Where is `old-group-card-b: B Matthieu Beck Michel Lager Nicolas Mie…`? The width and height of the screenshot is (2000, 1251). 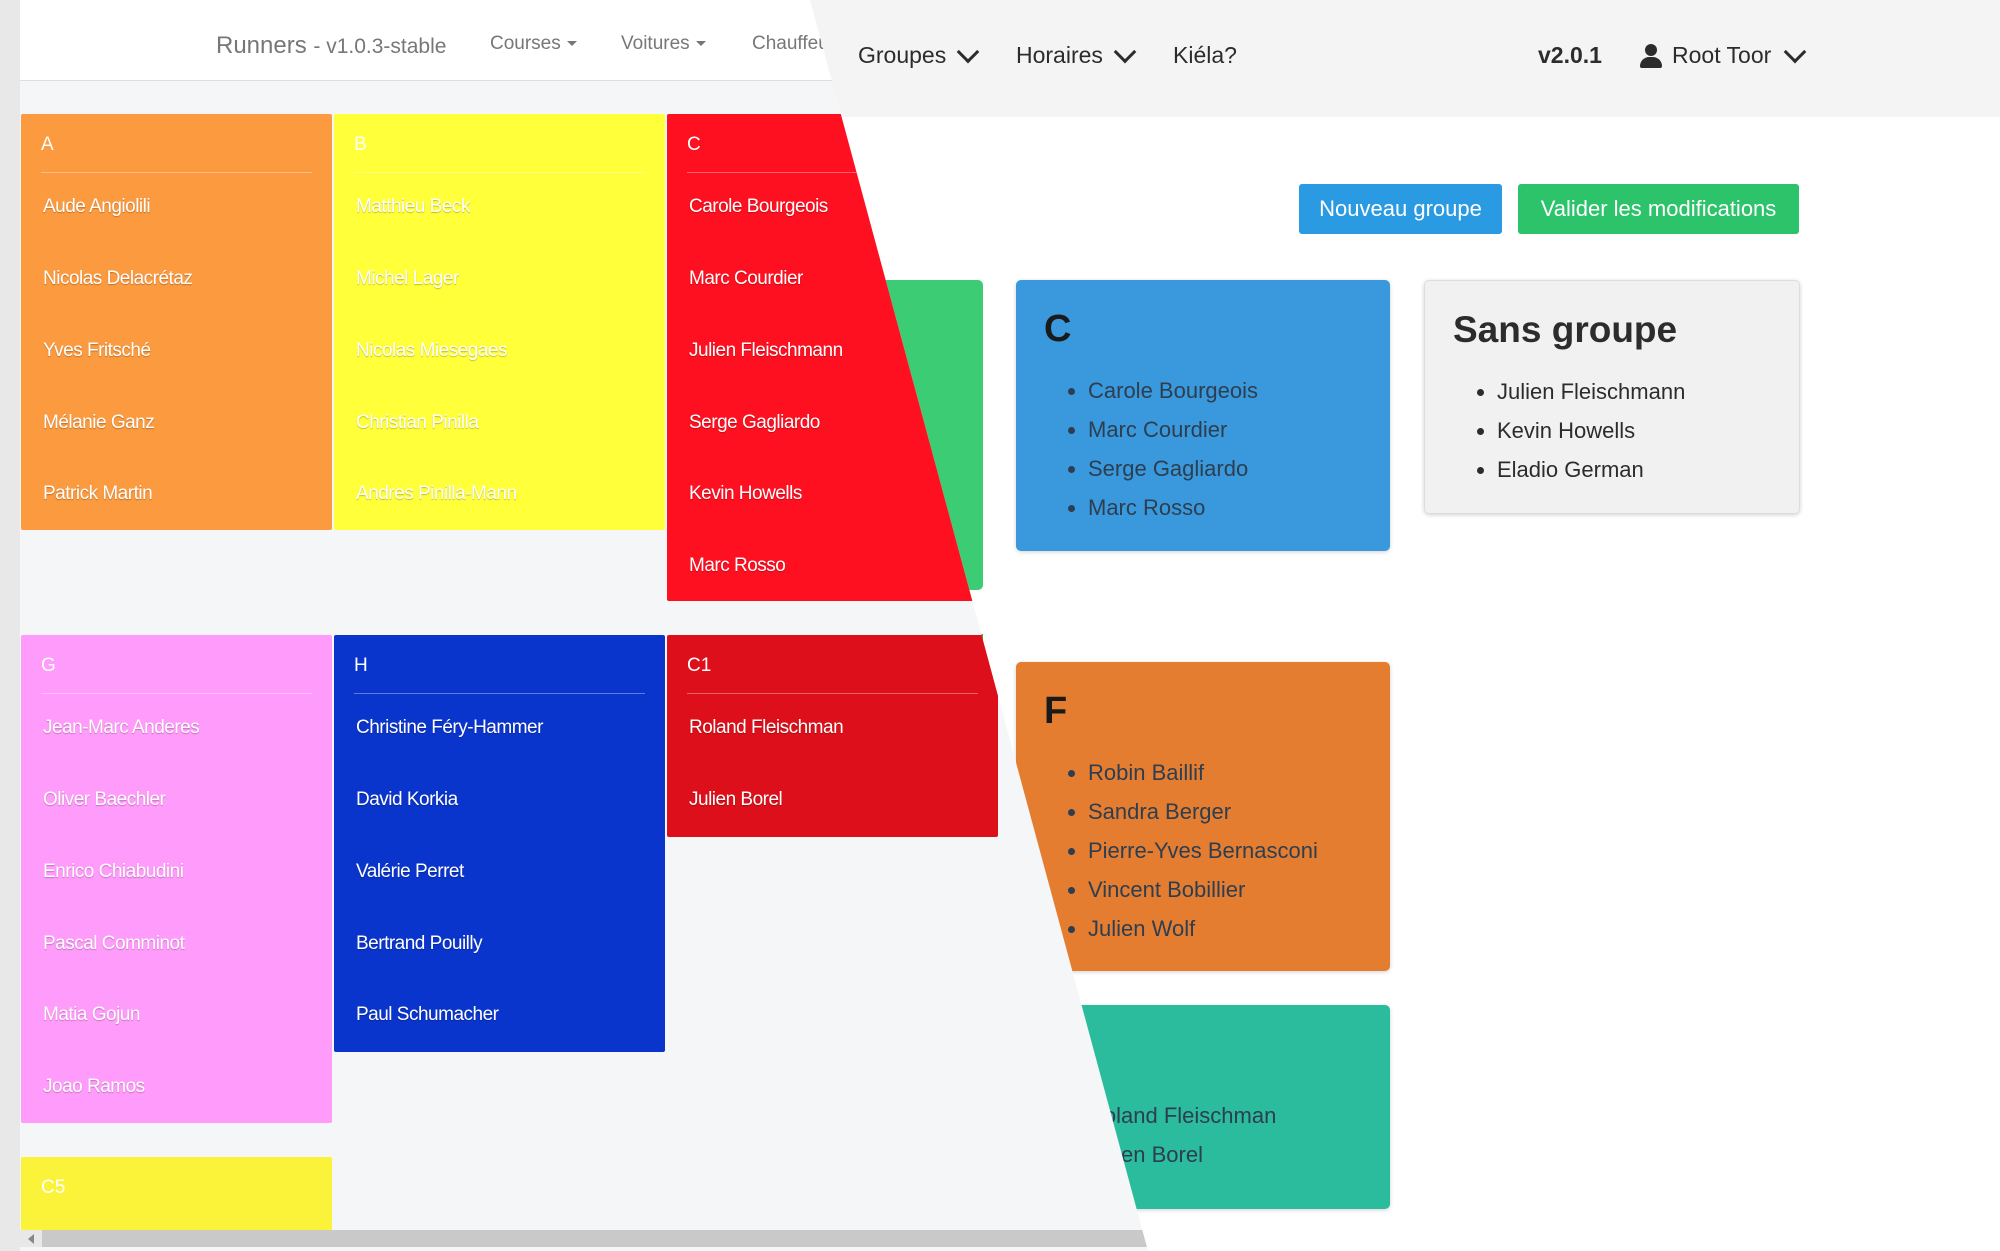
old-group-card-b: B Matthieu Beck Michel Lager Nicolas Mie… is located at coordinates (499, 322).